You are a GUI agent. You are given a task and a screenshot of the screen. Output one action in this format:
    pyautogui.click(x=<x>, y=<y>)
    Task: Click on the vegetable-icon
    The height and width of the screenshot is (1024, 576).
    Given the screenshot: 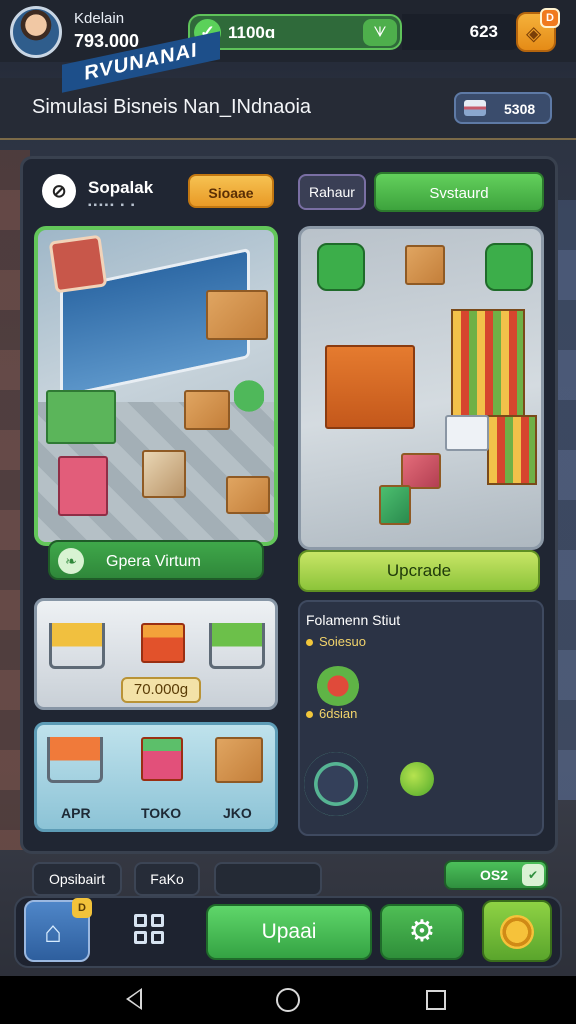 What is the action you would take?
    pyautogui.click(x=338, y=686)
    